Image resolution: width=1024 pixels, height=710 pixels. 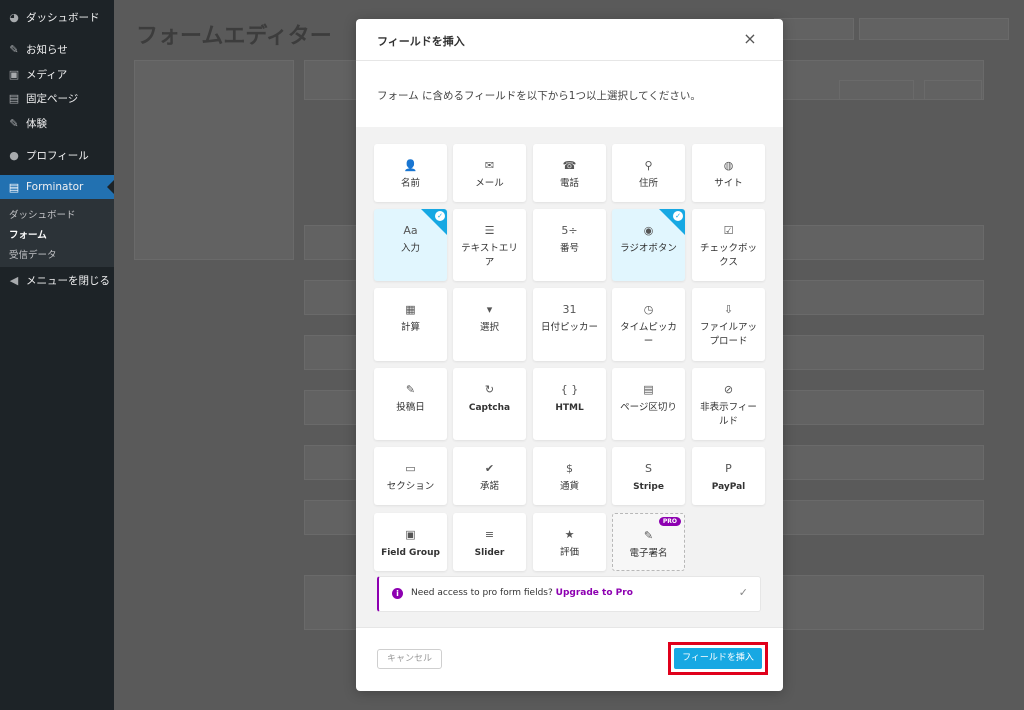 What do you see at coordinates (28, 234) in the screenshot?
I see `submenu-forms: フォーム` at bounding box center [28, 234].